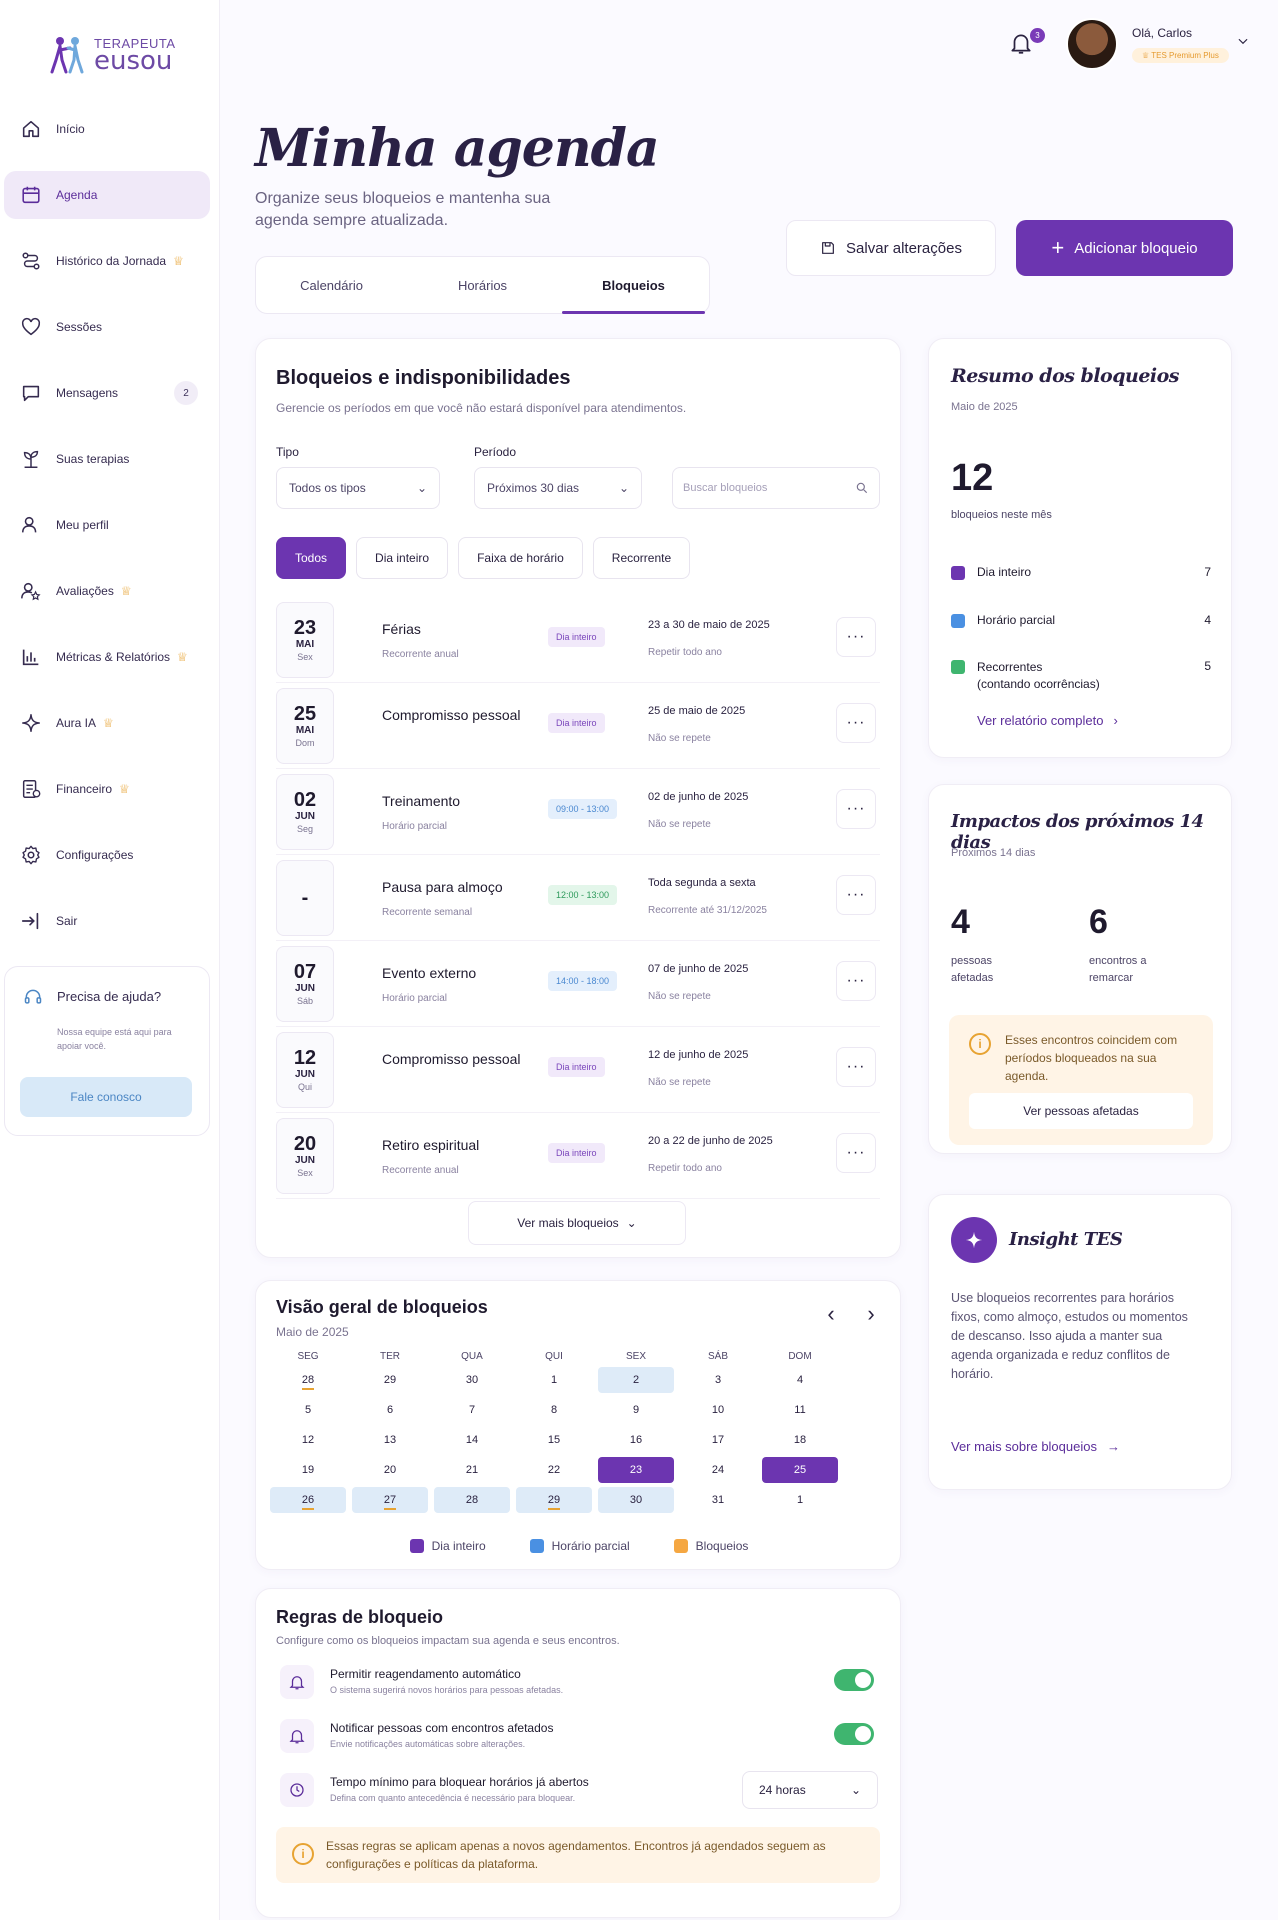 Image resolution: width=1278 pixels, height=1920 pixels. Describe the element at coordinates (107, 723) in the screenshot. I see `sidebar-item-aura: Aura IA ♕` at that location.